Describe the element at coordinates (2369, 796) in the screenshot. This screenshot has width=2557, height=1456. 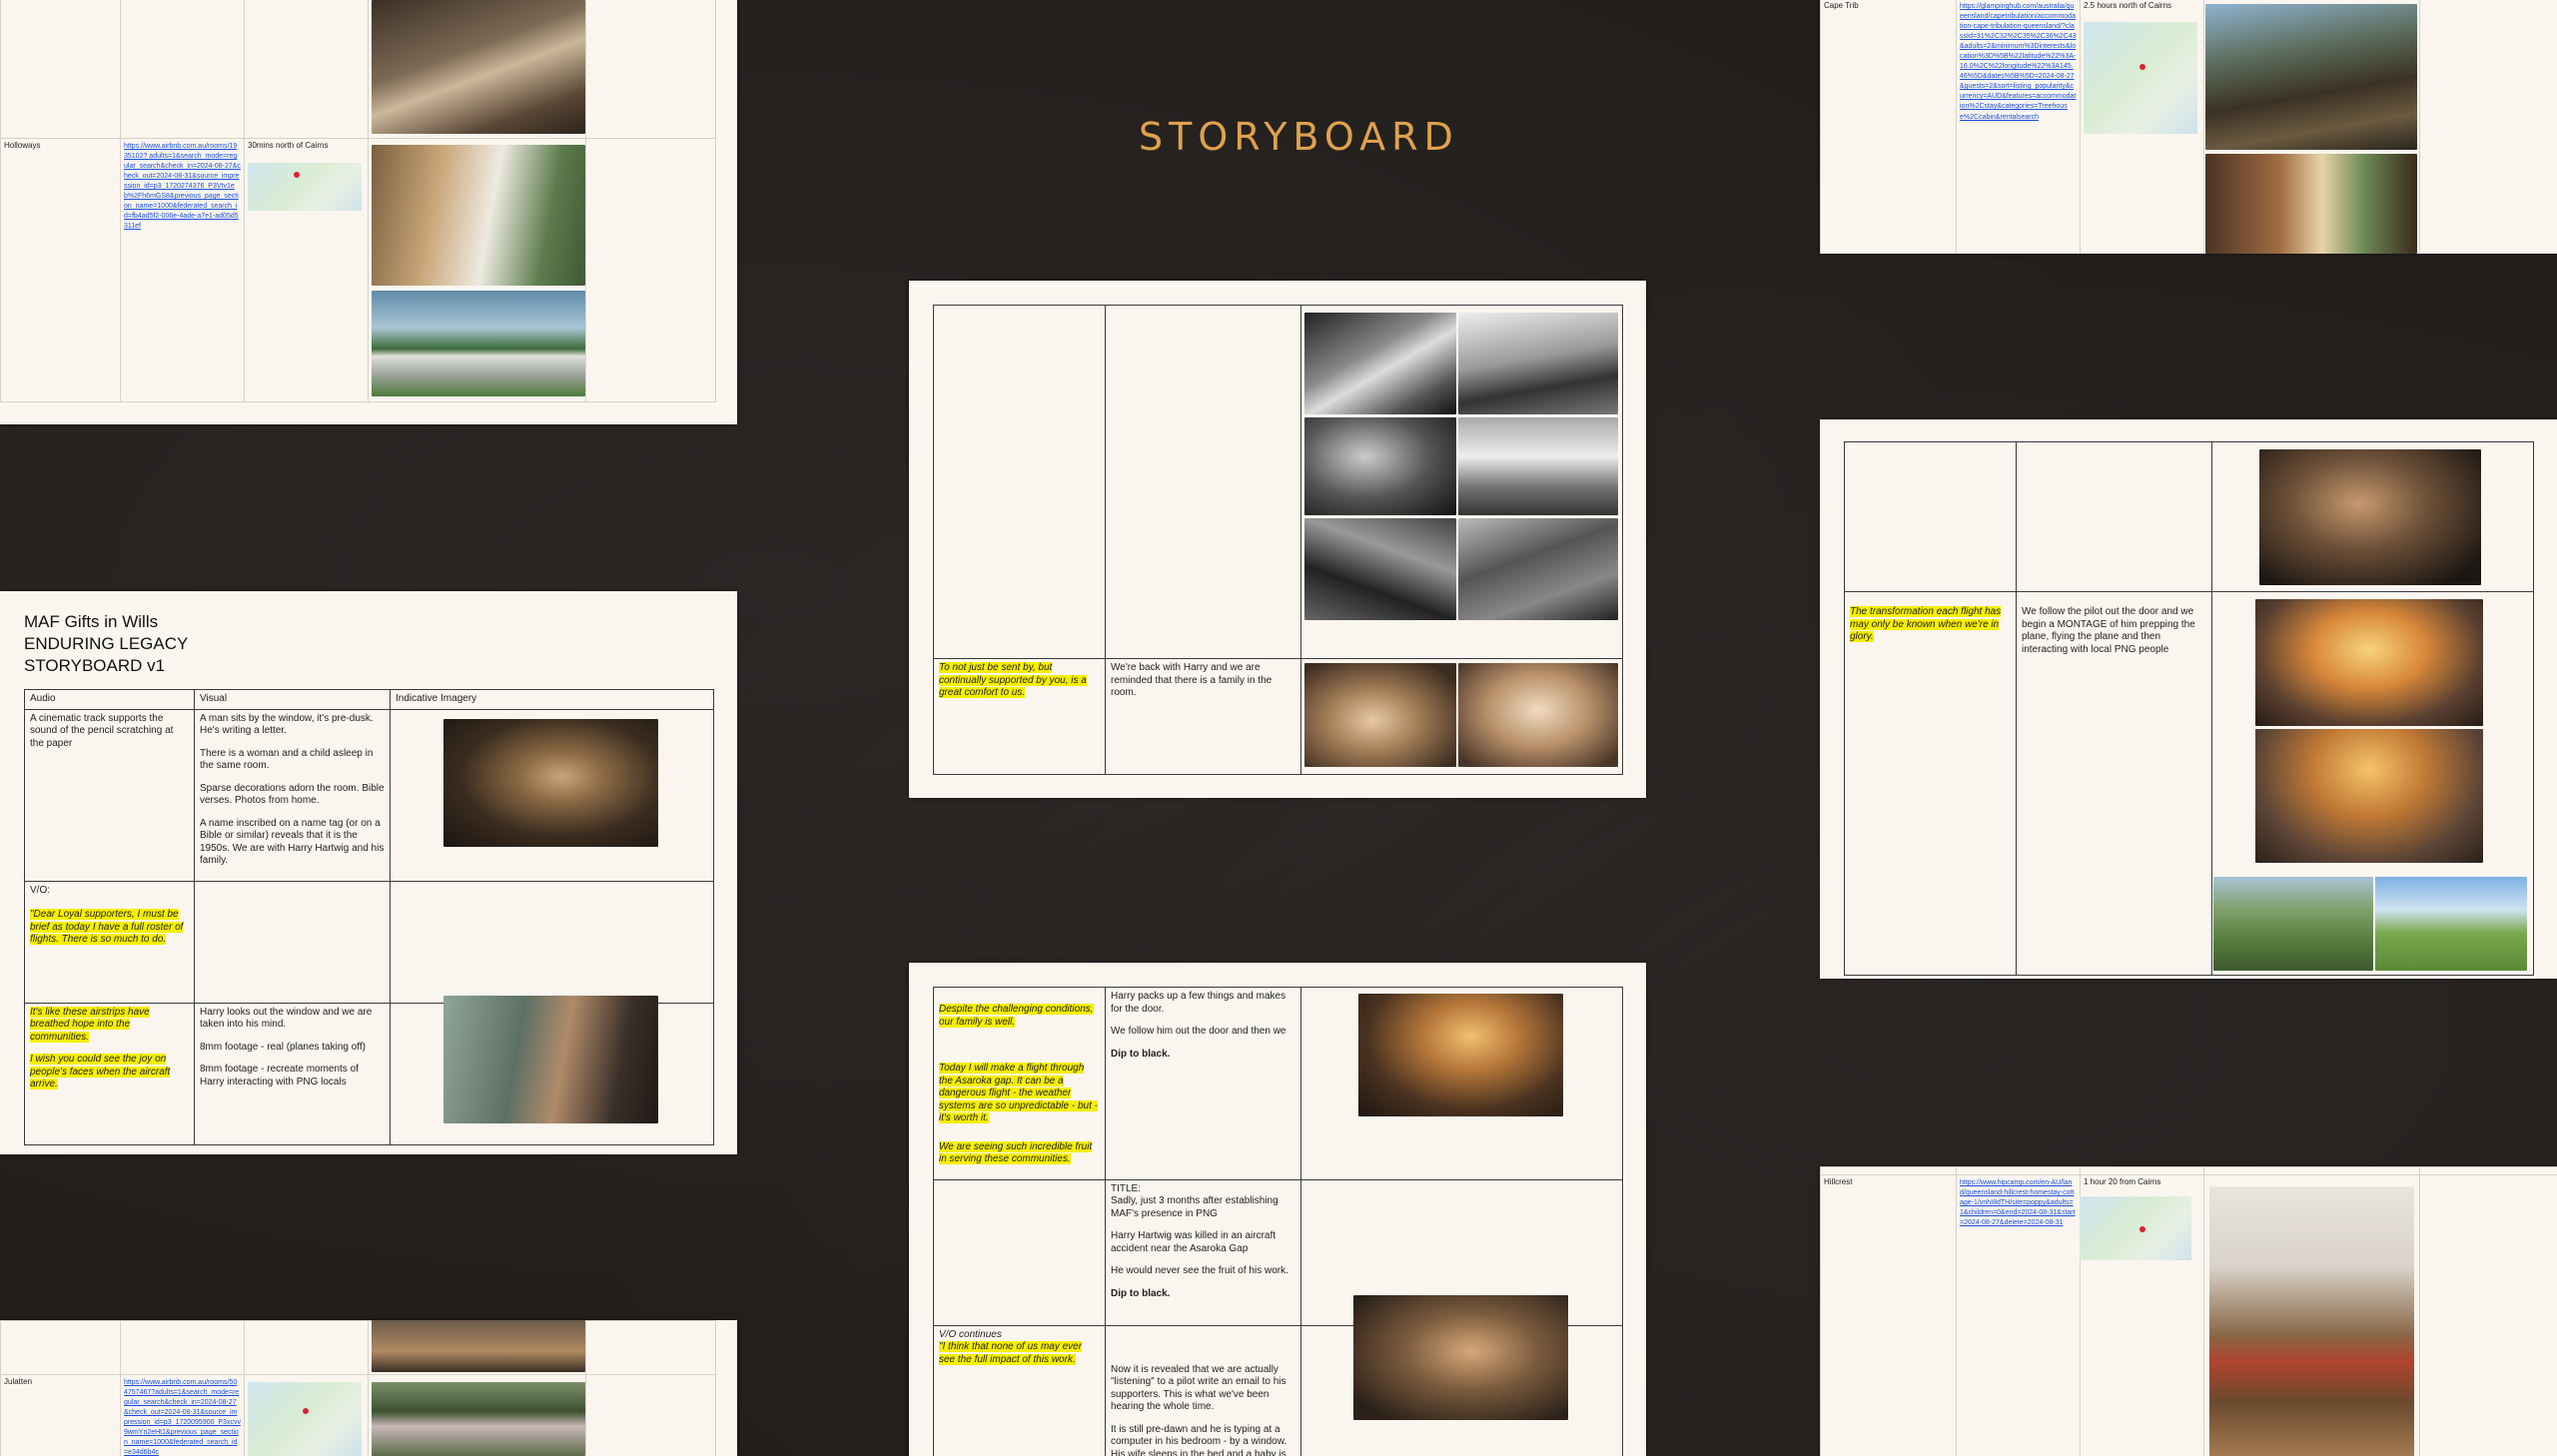
I see `pilot-prepping-plane-image` at that location.